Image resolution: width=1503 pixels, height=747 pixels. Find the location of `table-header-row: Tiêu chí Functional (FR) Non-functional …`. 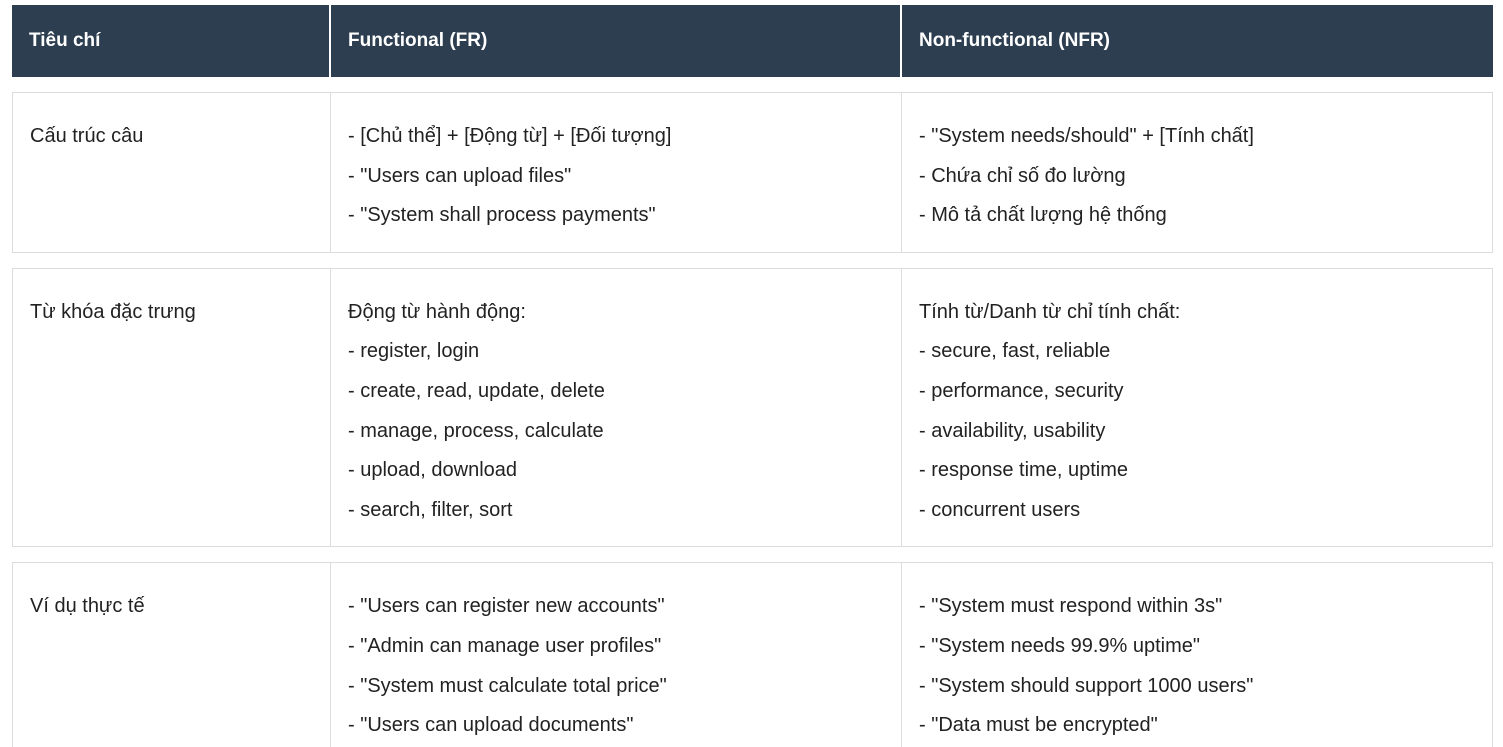

table-header-row: Tiêu chí Functional (FR) Non-functional … is located at coordinates (752, 41).